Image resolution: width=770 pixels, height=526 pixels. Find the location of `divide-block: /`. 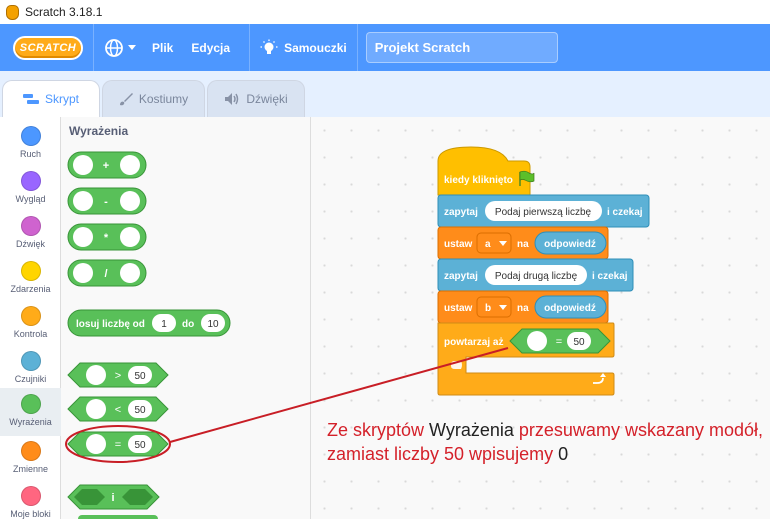

divide-block: / is located at coordinates (107, 273).